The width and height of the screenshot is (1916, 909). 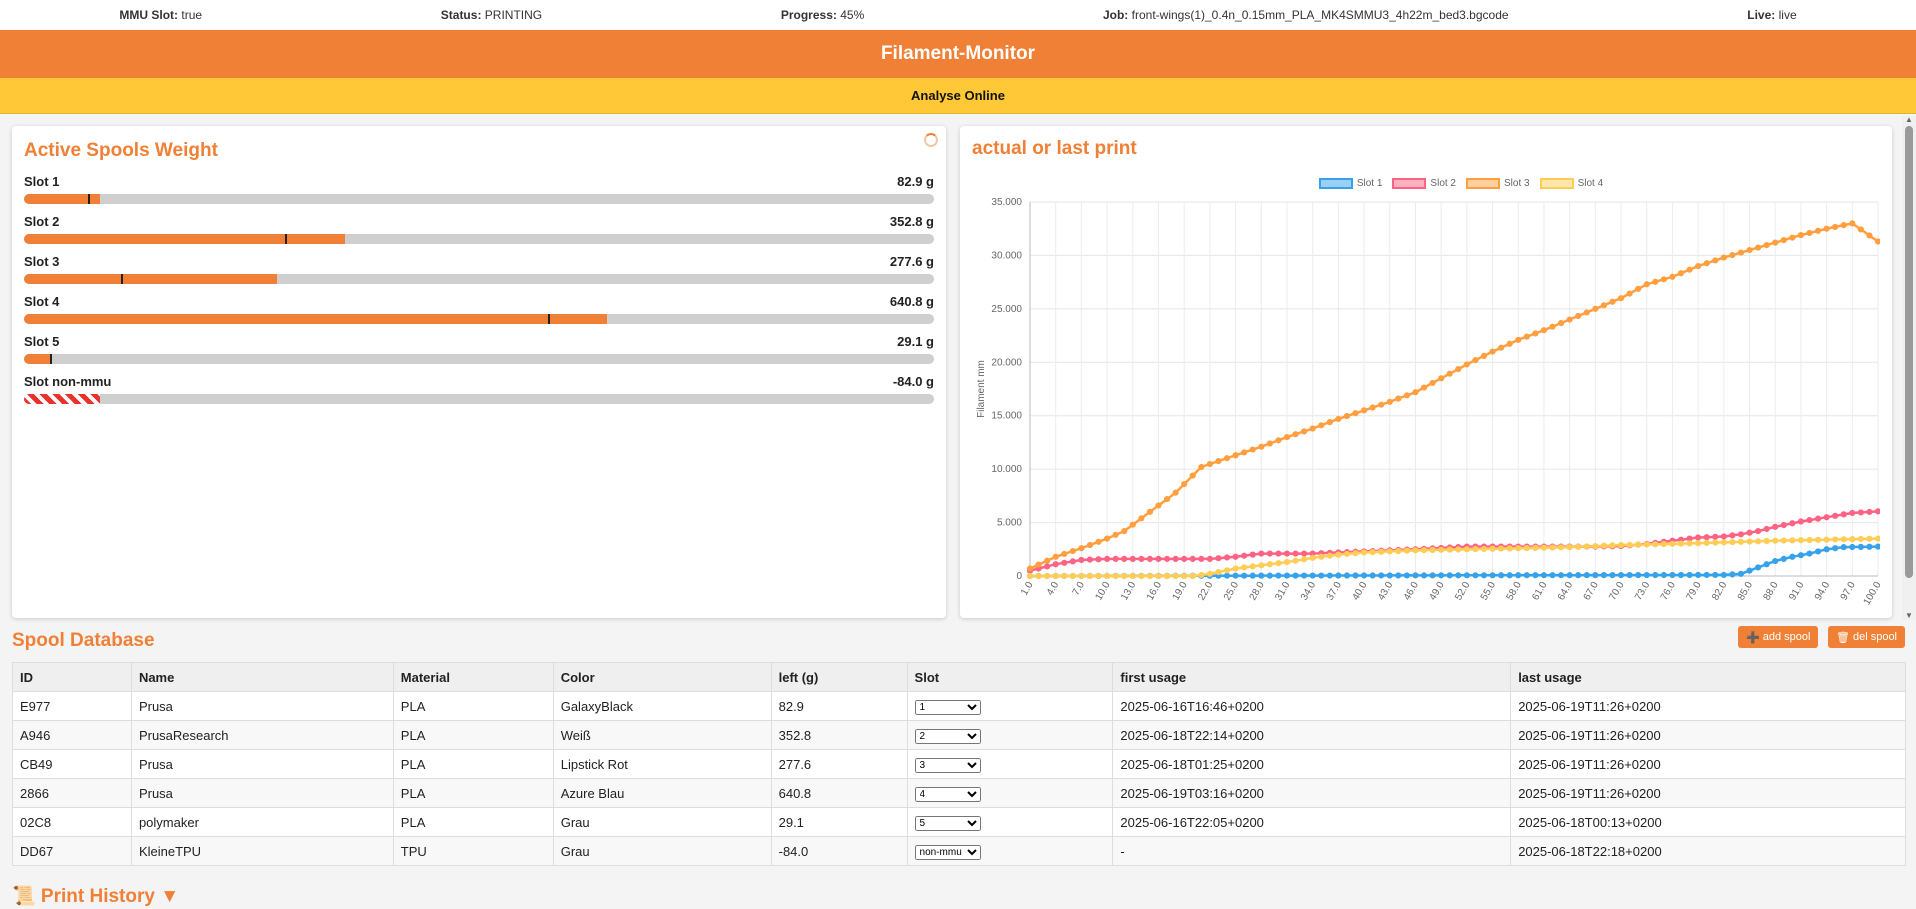 I want to click on scroll-down-arrow-icon: ▼, so click(x=1909, y=616).